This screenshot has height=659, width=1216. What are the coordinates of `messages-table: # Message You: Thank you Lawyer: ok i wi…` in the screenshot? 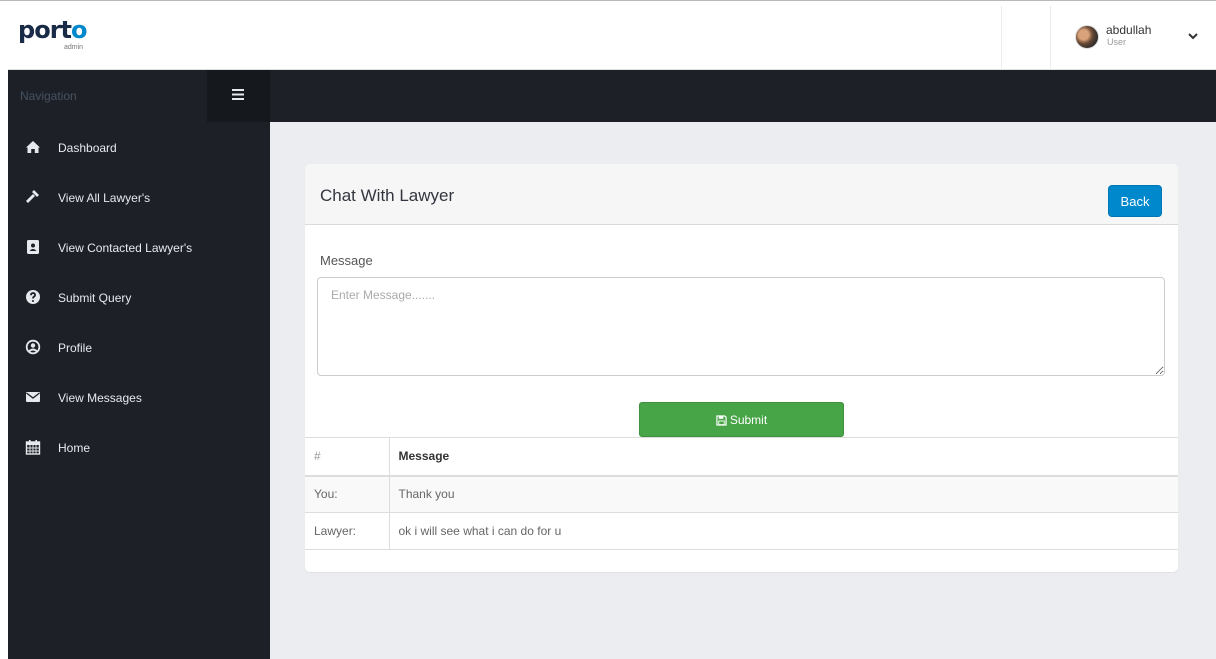 It's located at (741, 493).